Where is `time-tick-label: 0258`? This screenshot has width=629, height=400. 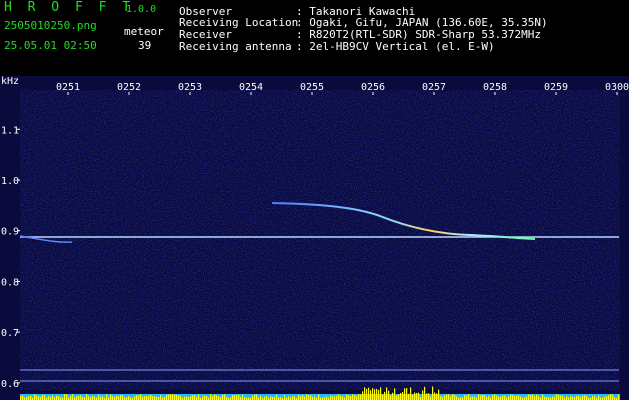 time-tick-label: 0258 is located at coordinates (495, 87).